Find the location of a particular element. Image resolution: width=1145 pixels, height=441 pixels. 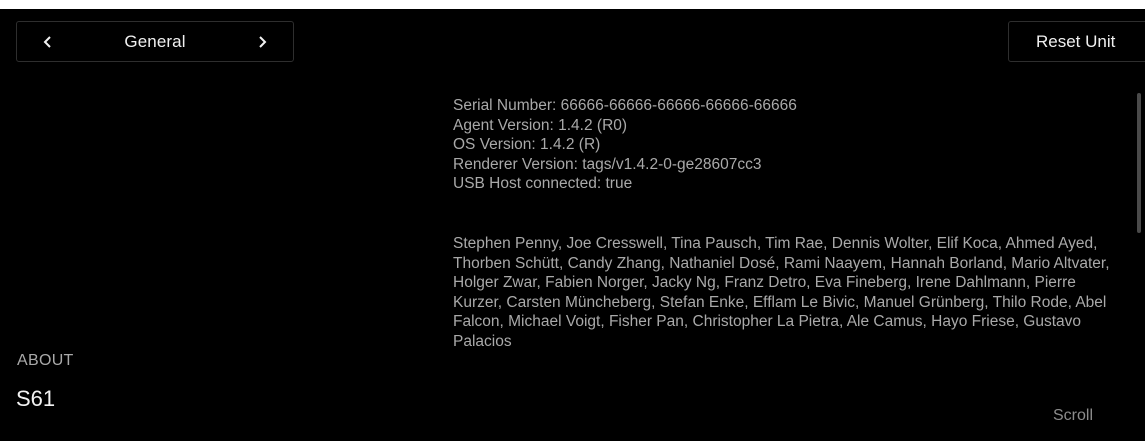

scrollbar is located at coordinates (1139, 243).